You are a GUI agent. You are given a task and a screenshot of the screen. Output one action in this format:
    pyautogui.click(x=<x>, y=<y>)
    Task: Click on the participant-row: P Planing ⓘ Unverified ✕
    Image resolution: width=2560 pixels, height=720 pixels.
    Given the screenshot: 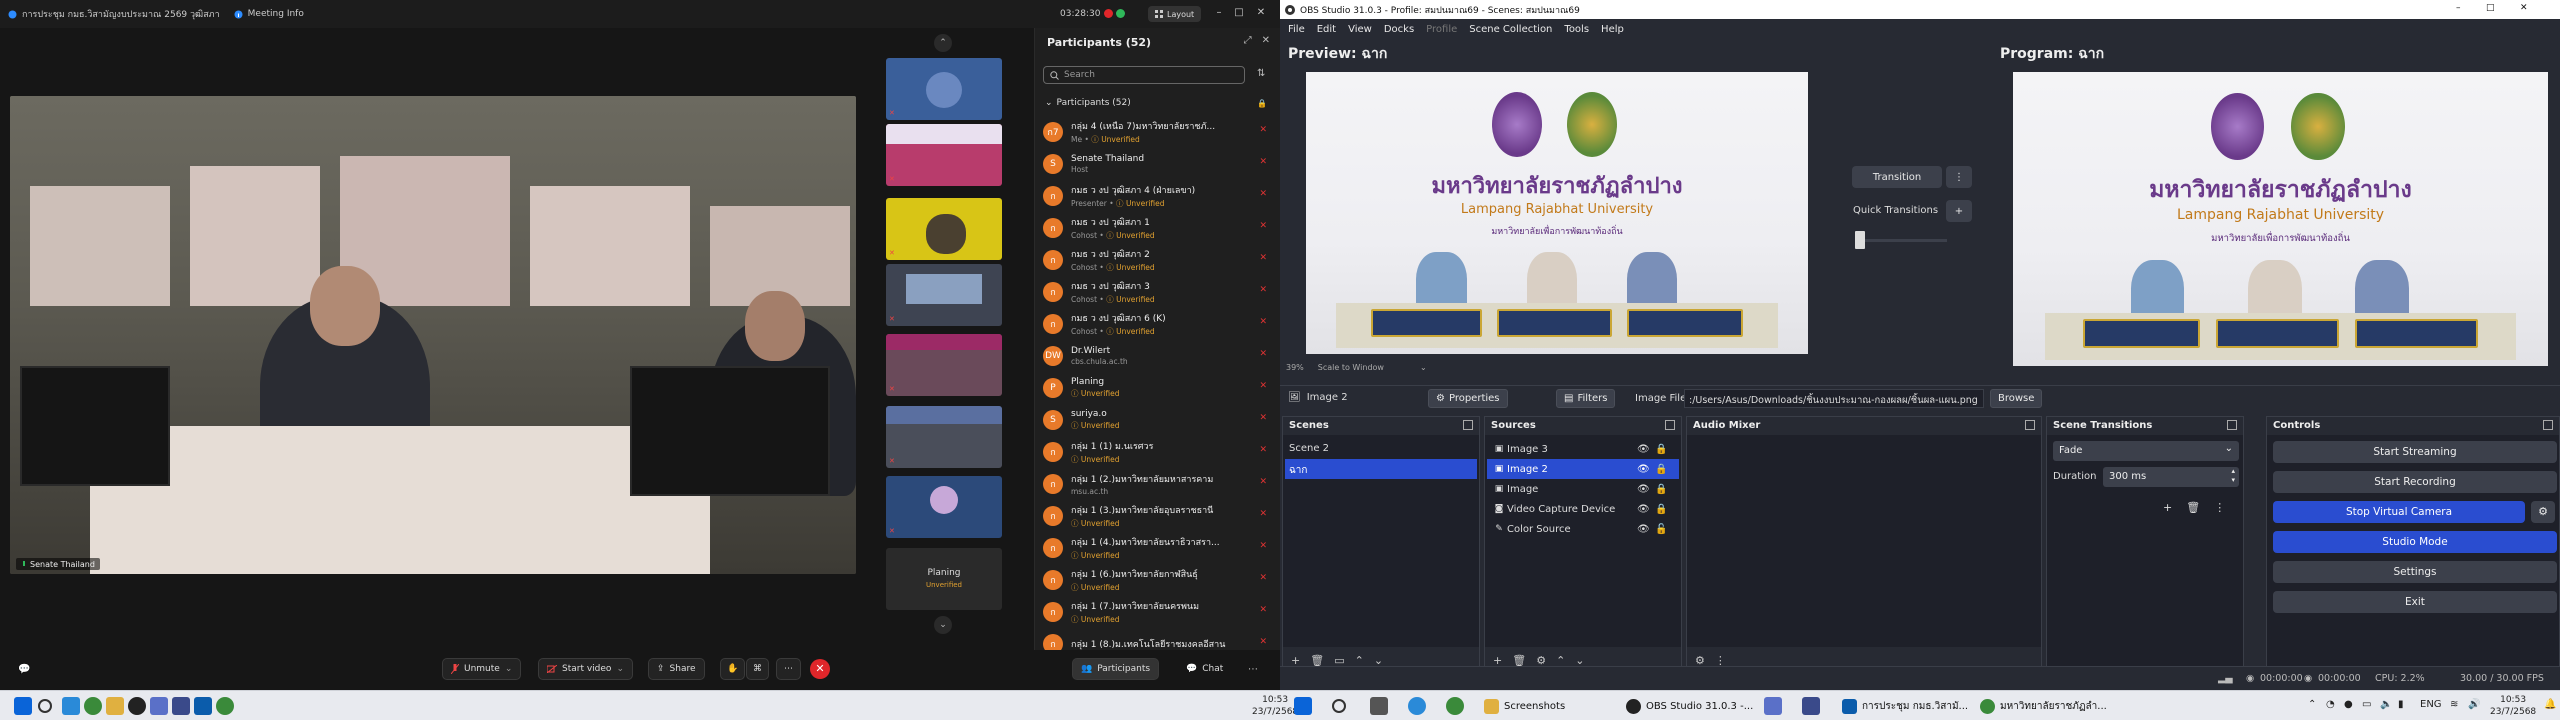 What is the action you would take?
    pyautogui.click(x=1156, y=388)
    